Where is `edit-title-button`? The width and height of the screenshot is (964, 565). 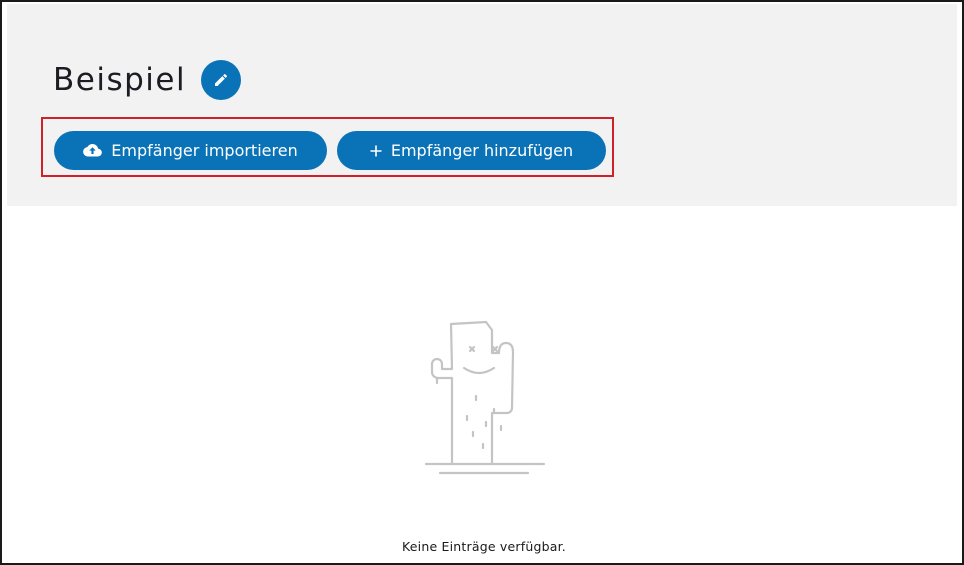 edit-title-button is located at coordinates (221, 80).